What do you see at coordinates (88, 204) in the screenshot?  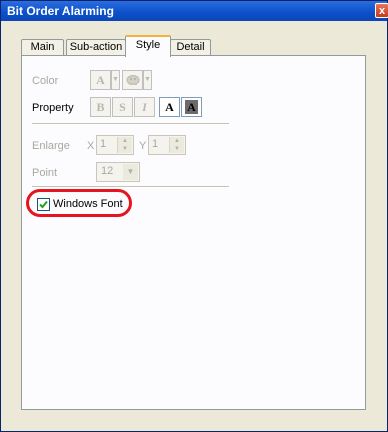 I see `windows-font-label: Windows Font` at bounding box center [88, 204].